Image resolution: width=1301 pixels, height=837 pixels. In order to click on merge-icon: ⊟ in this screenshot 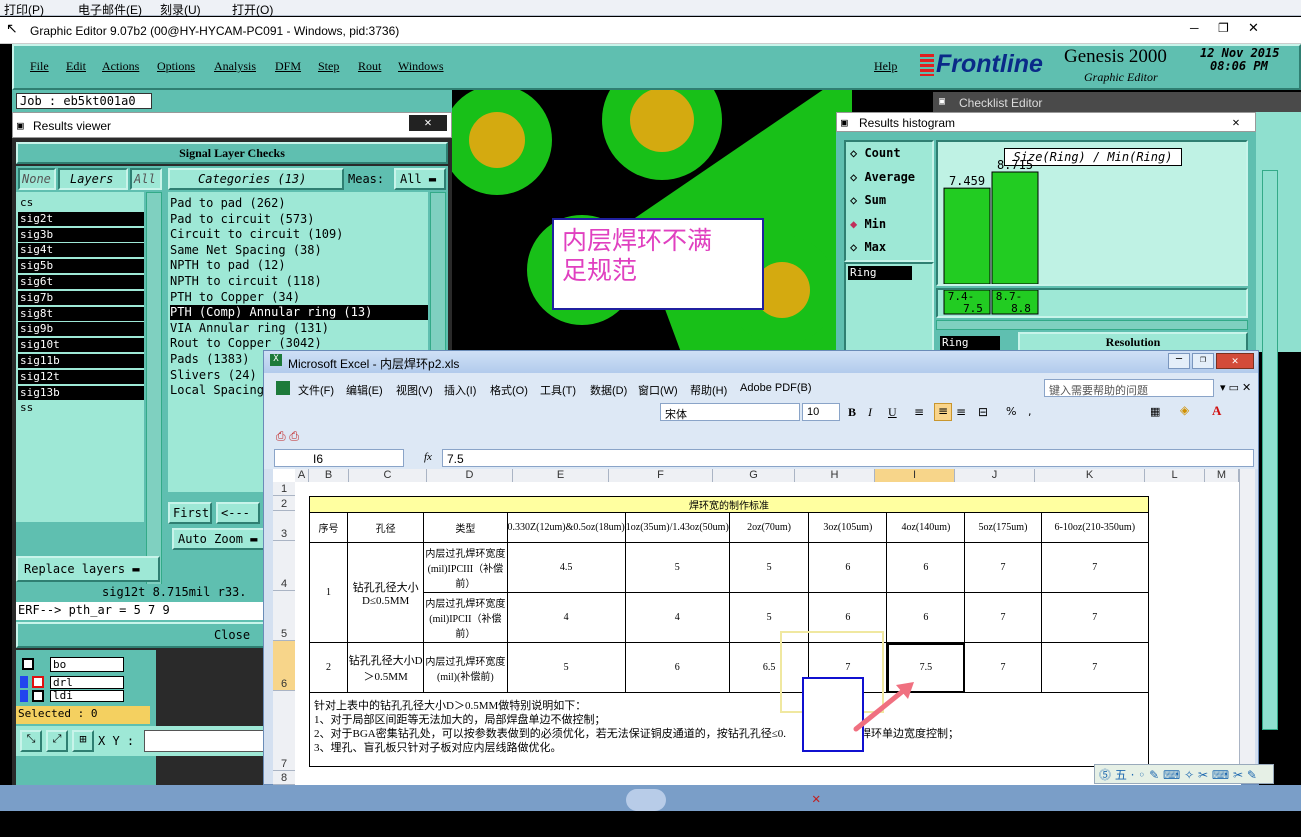, I will do `click(983, 412)`.